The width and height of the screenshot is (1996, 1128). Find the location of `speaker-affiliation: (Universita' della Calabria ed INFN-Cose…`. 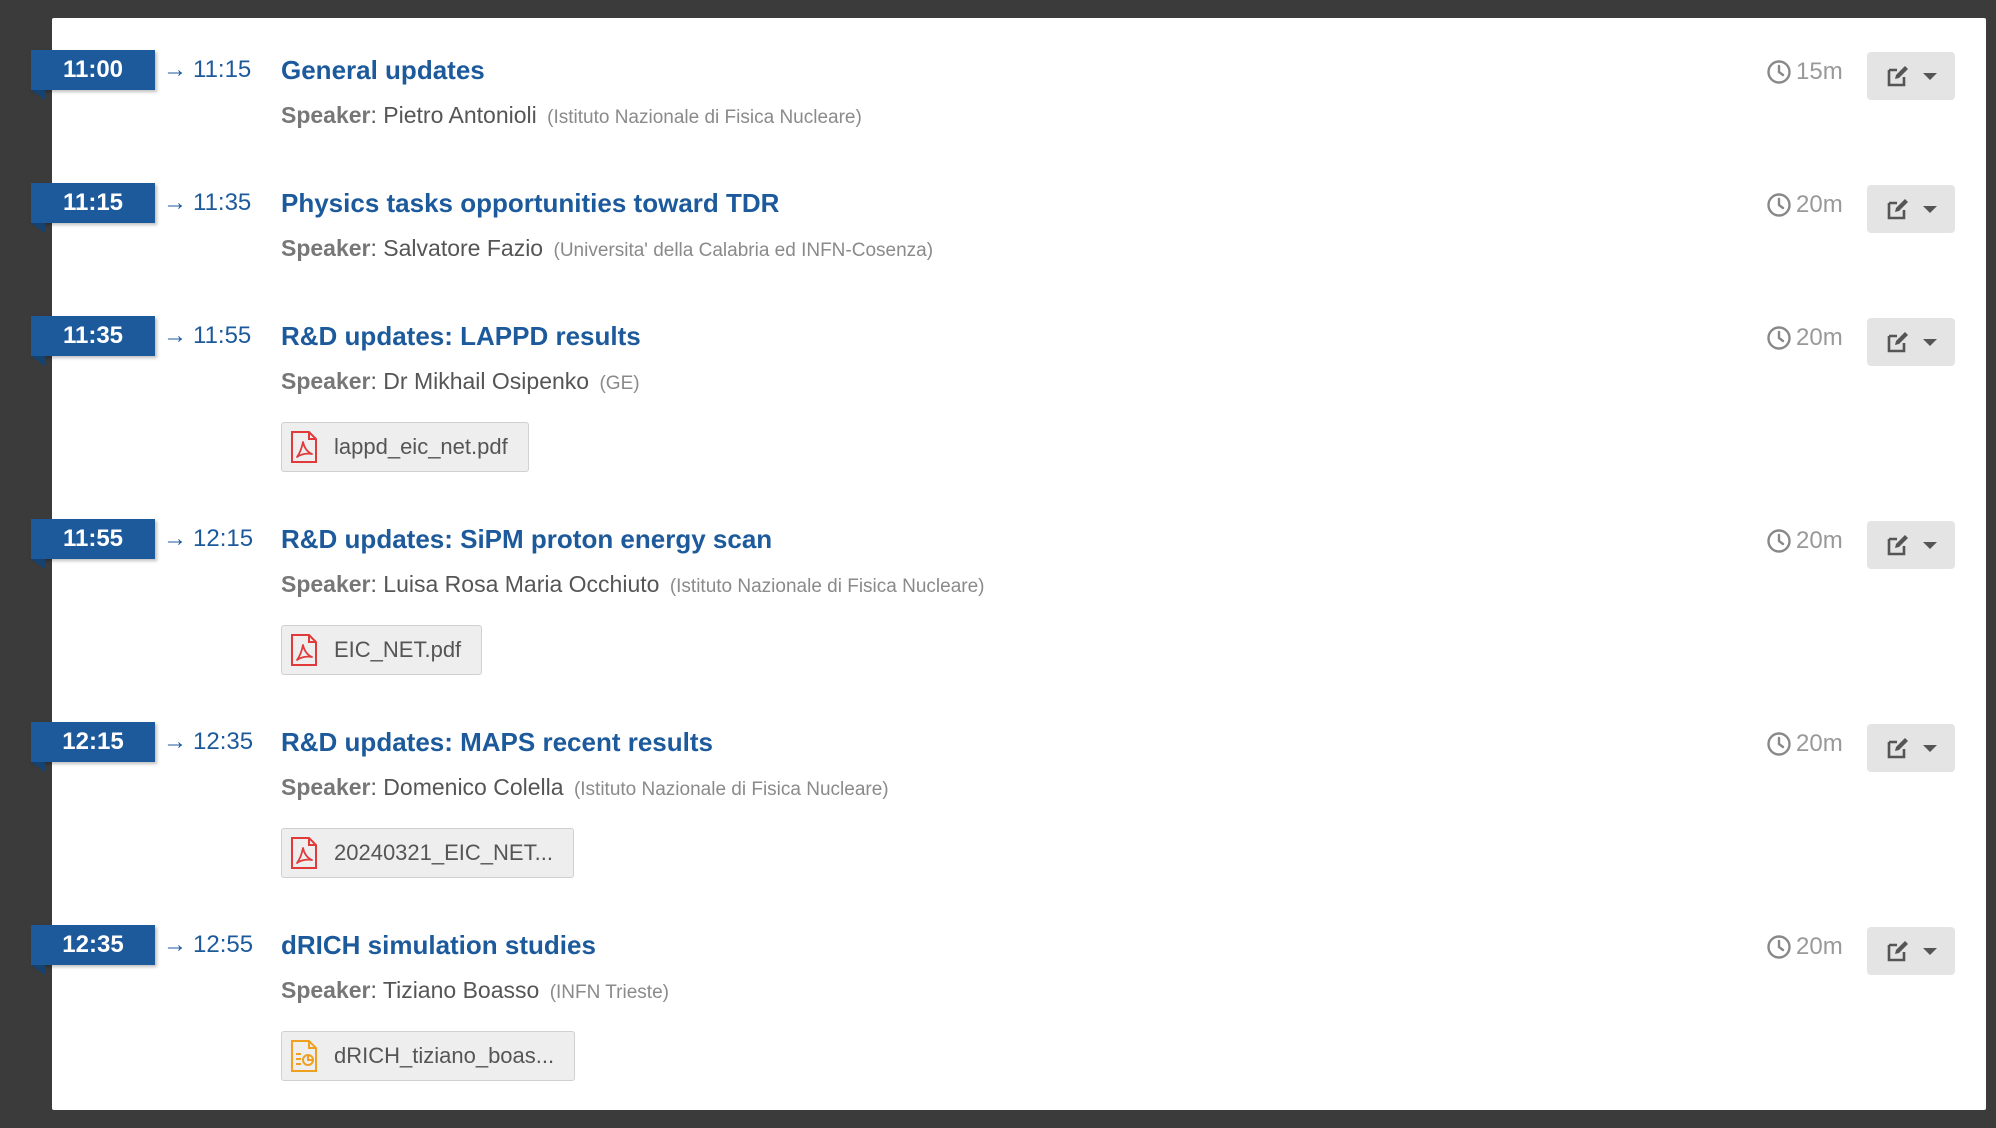

speaker-affiliation: (Universita' della Calabria ed INFN-Cose… is located at coordinates (743, 250).